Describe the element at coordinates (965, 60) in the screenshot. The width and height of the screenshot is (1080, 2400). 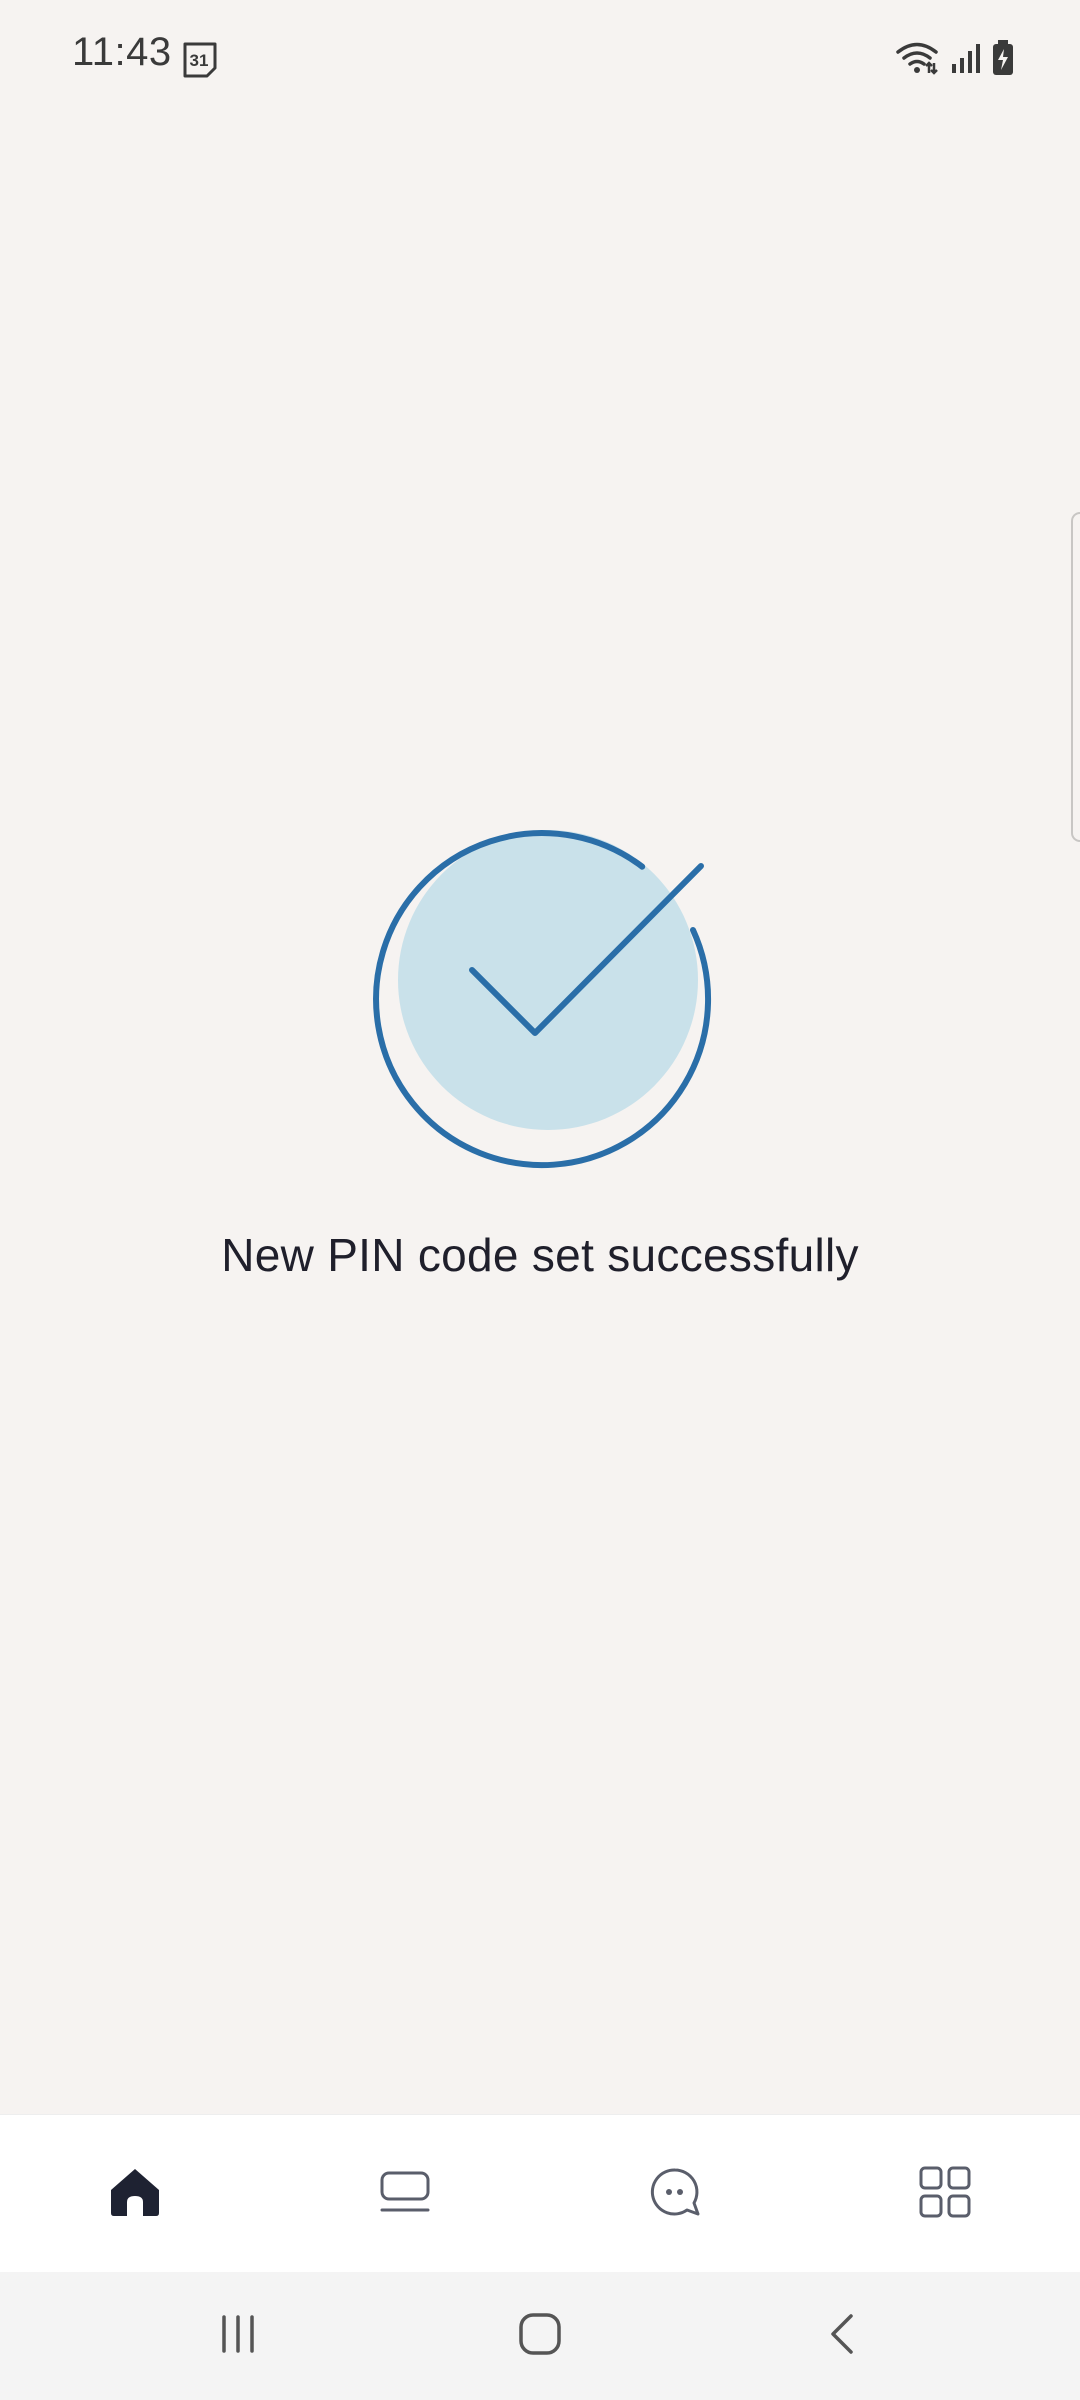
I see `signal-icon` at that location.